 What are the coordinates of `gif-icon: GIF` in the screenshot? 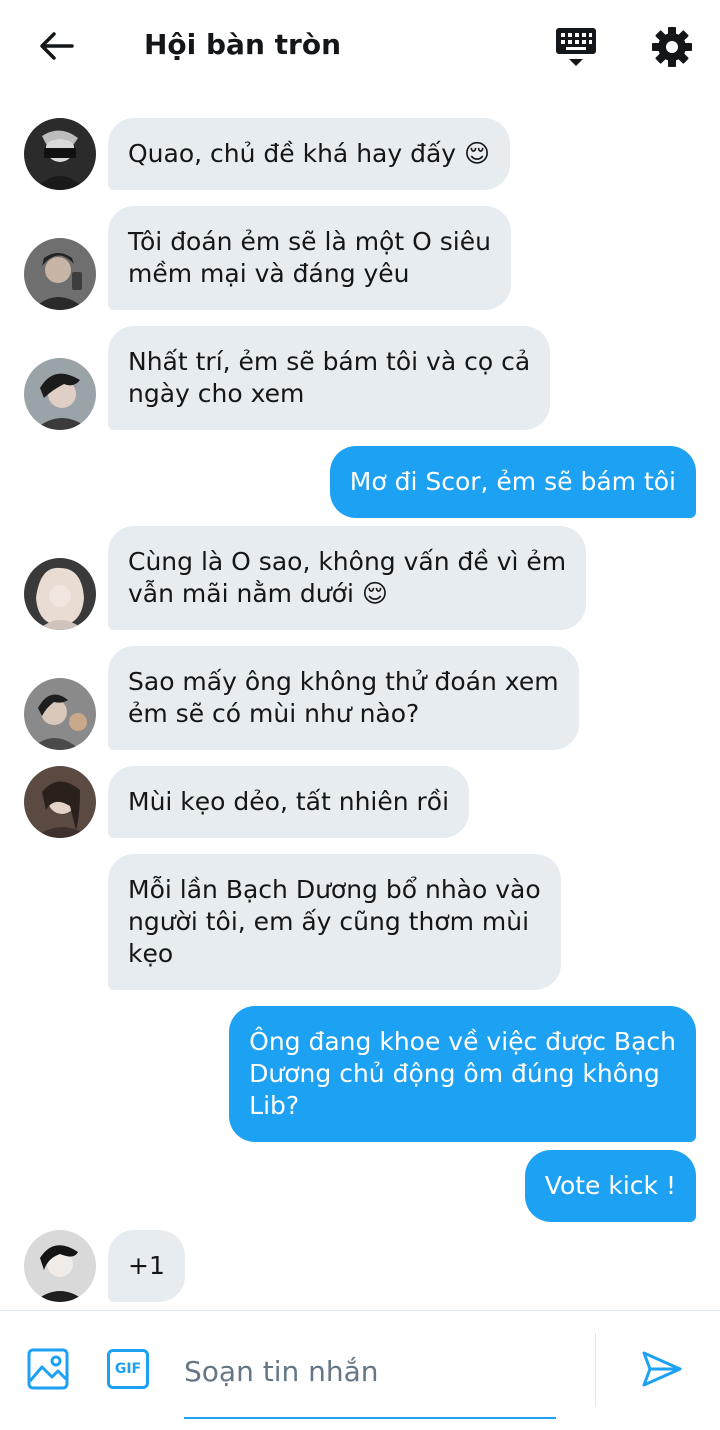 It's located at (128, 1369).